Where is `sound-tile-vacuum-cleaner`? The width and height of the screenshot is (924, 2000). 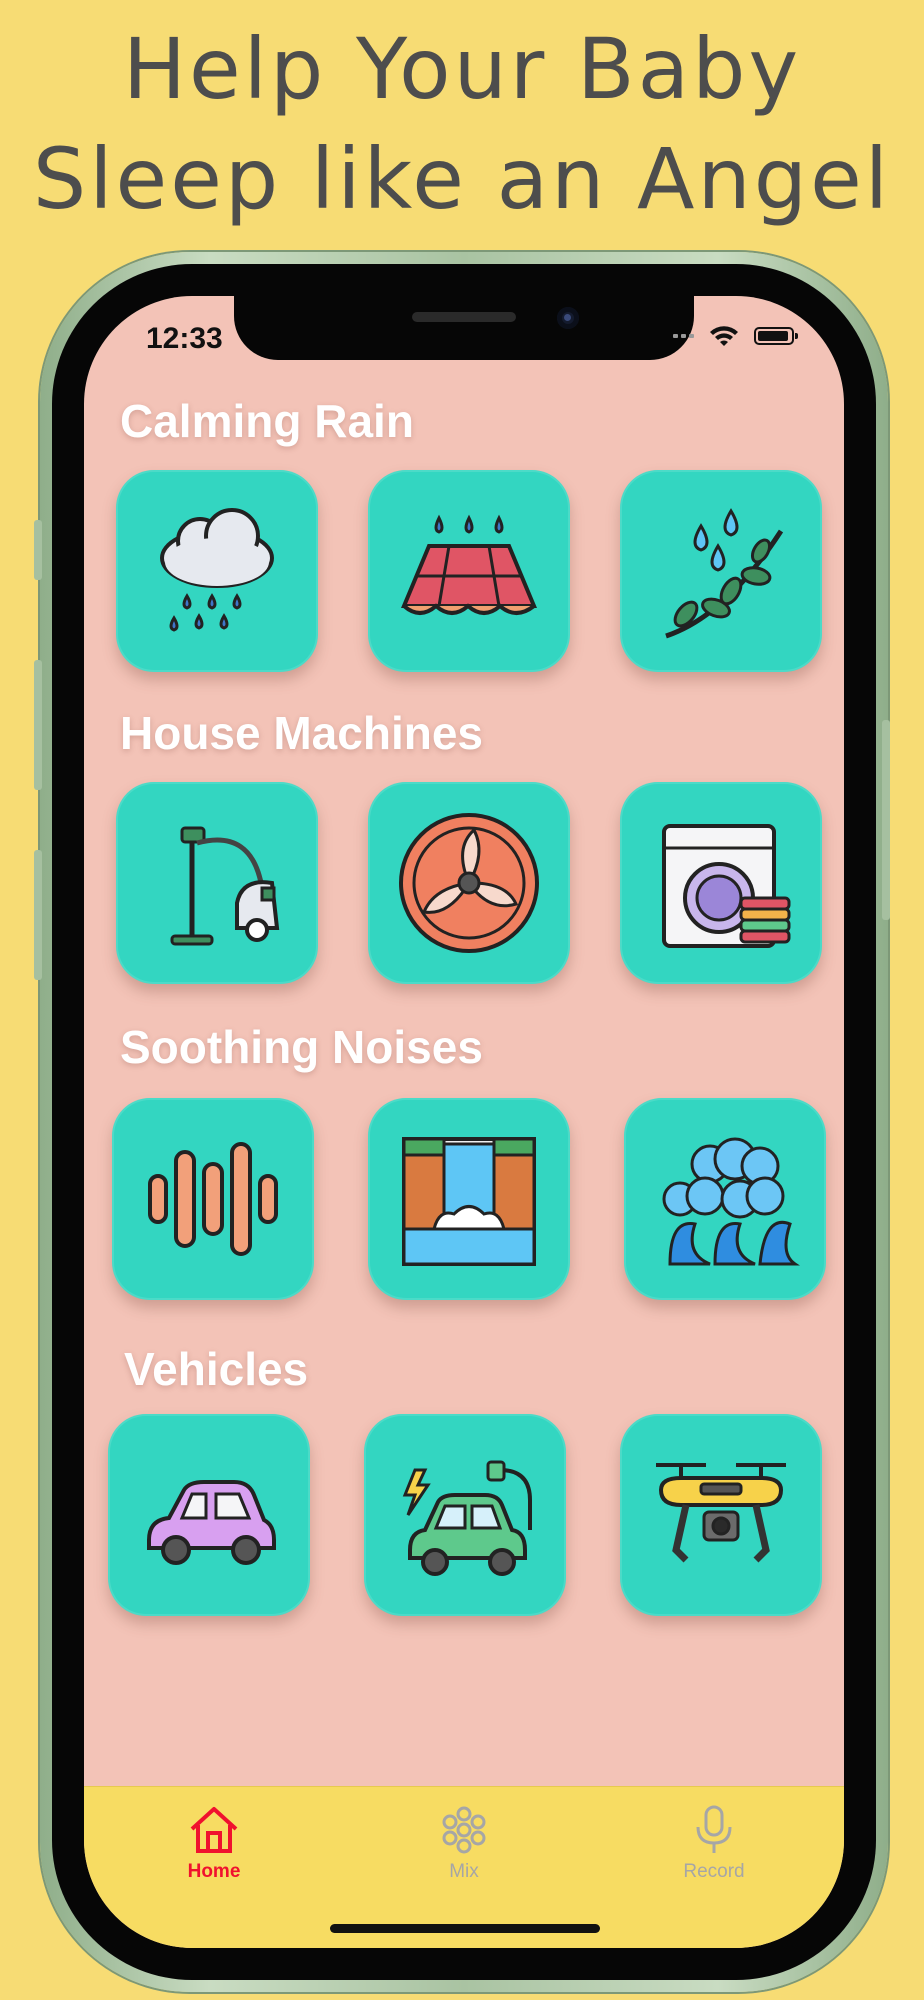 sound-tile-vacuum-cleaner is located at coordinates (217, 883).